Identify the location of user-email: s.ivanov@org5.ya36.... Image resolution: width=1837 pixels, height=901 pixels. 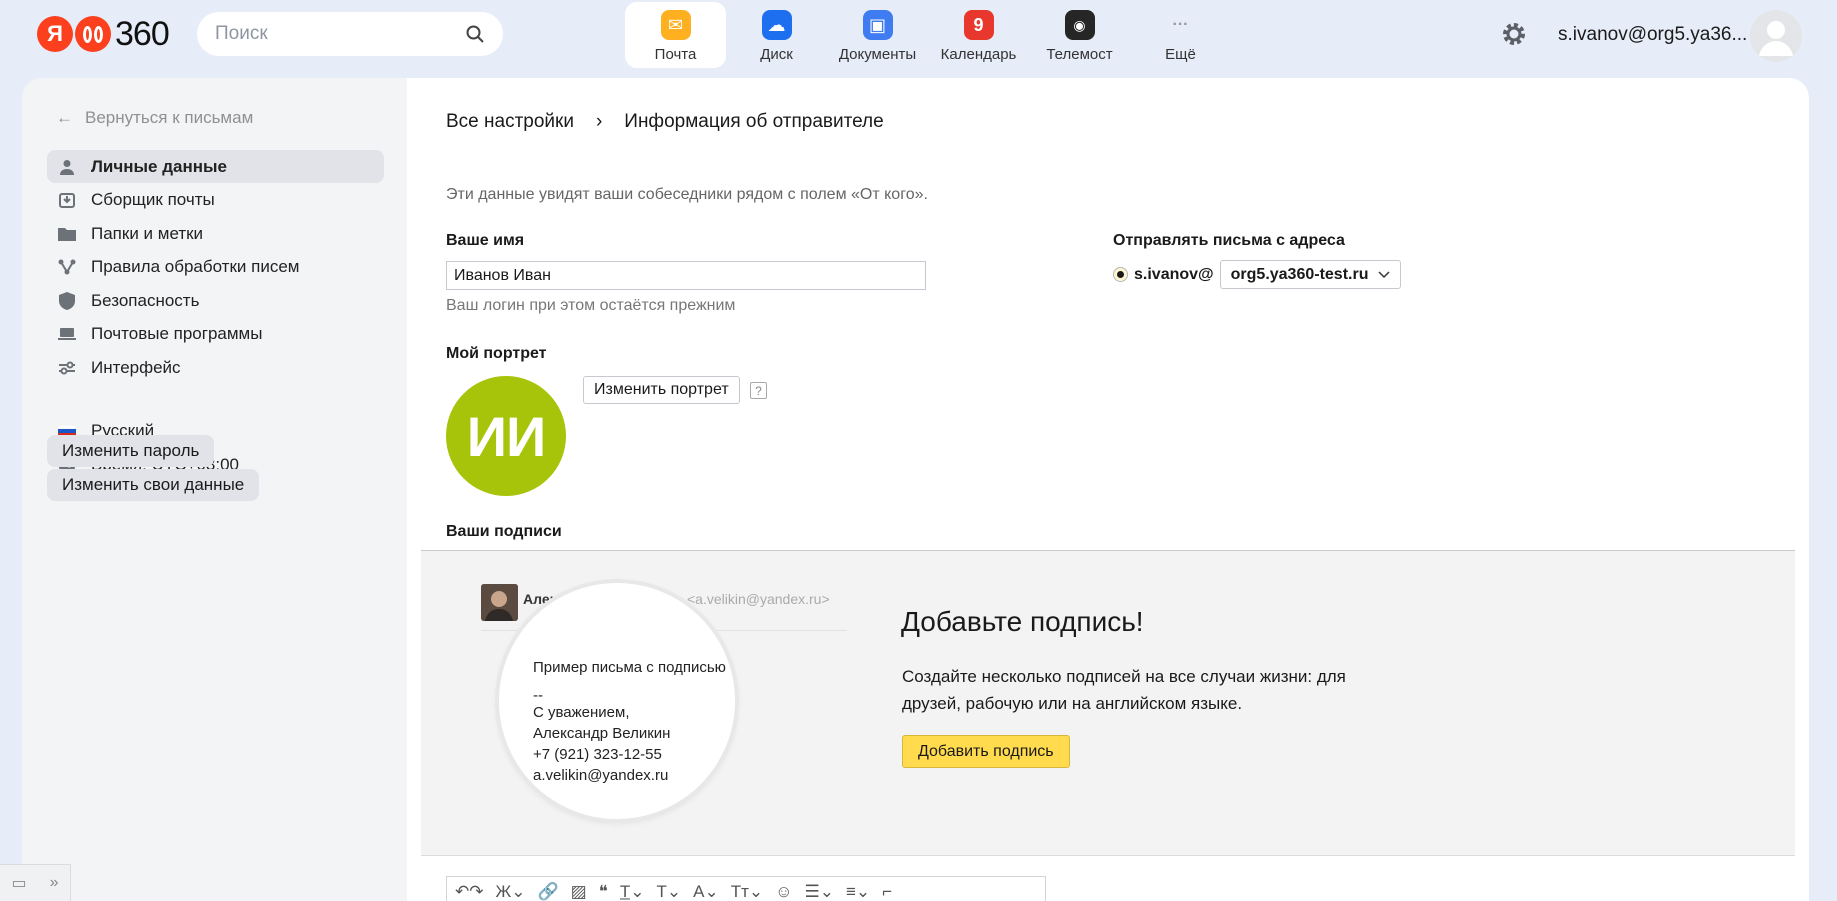
(1652, 35).